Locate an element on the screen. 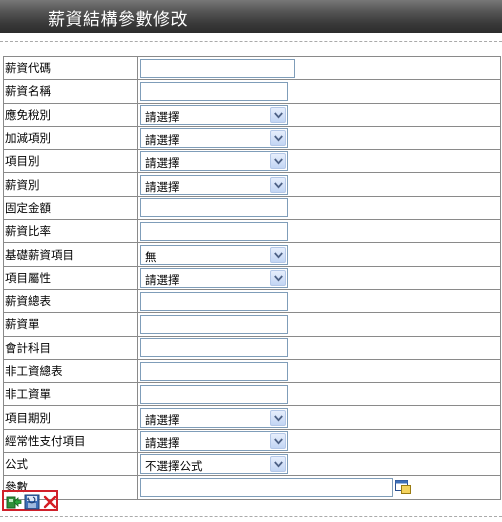  field-label: 薪資代碼 is located at coordinates (70, 68).